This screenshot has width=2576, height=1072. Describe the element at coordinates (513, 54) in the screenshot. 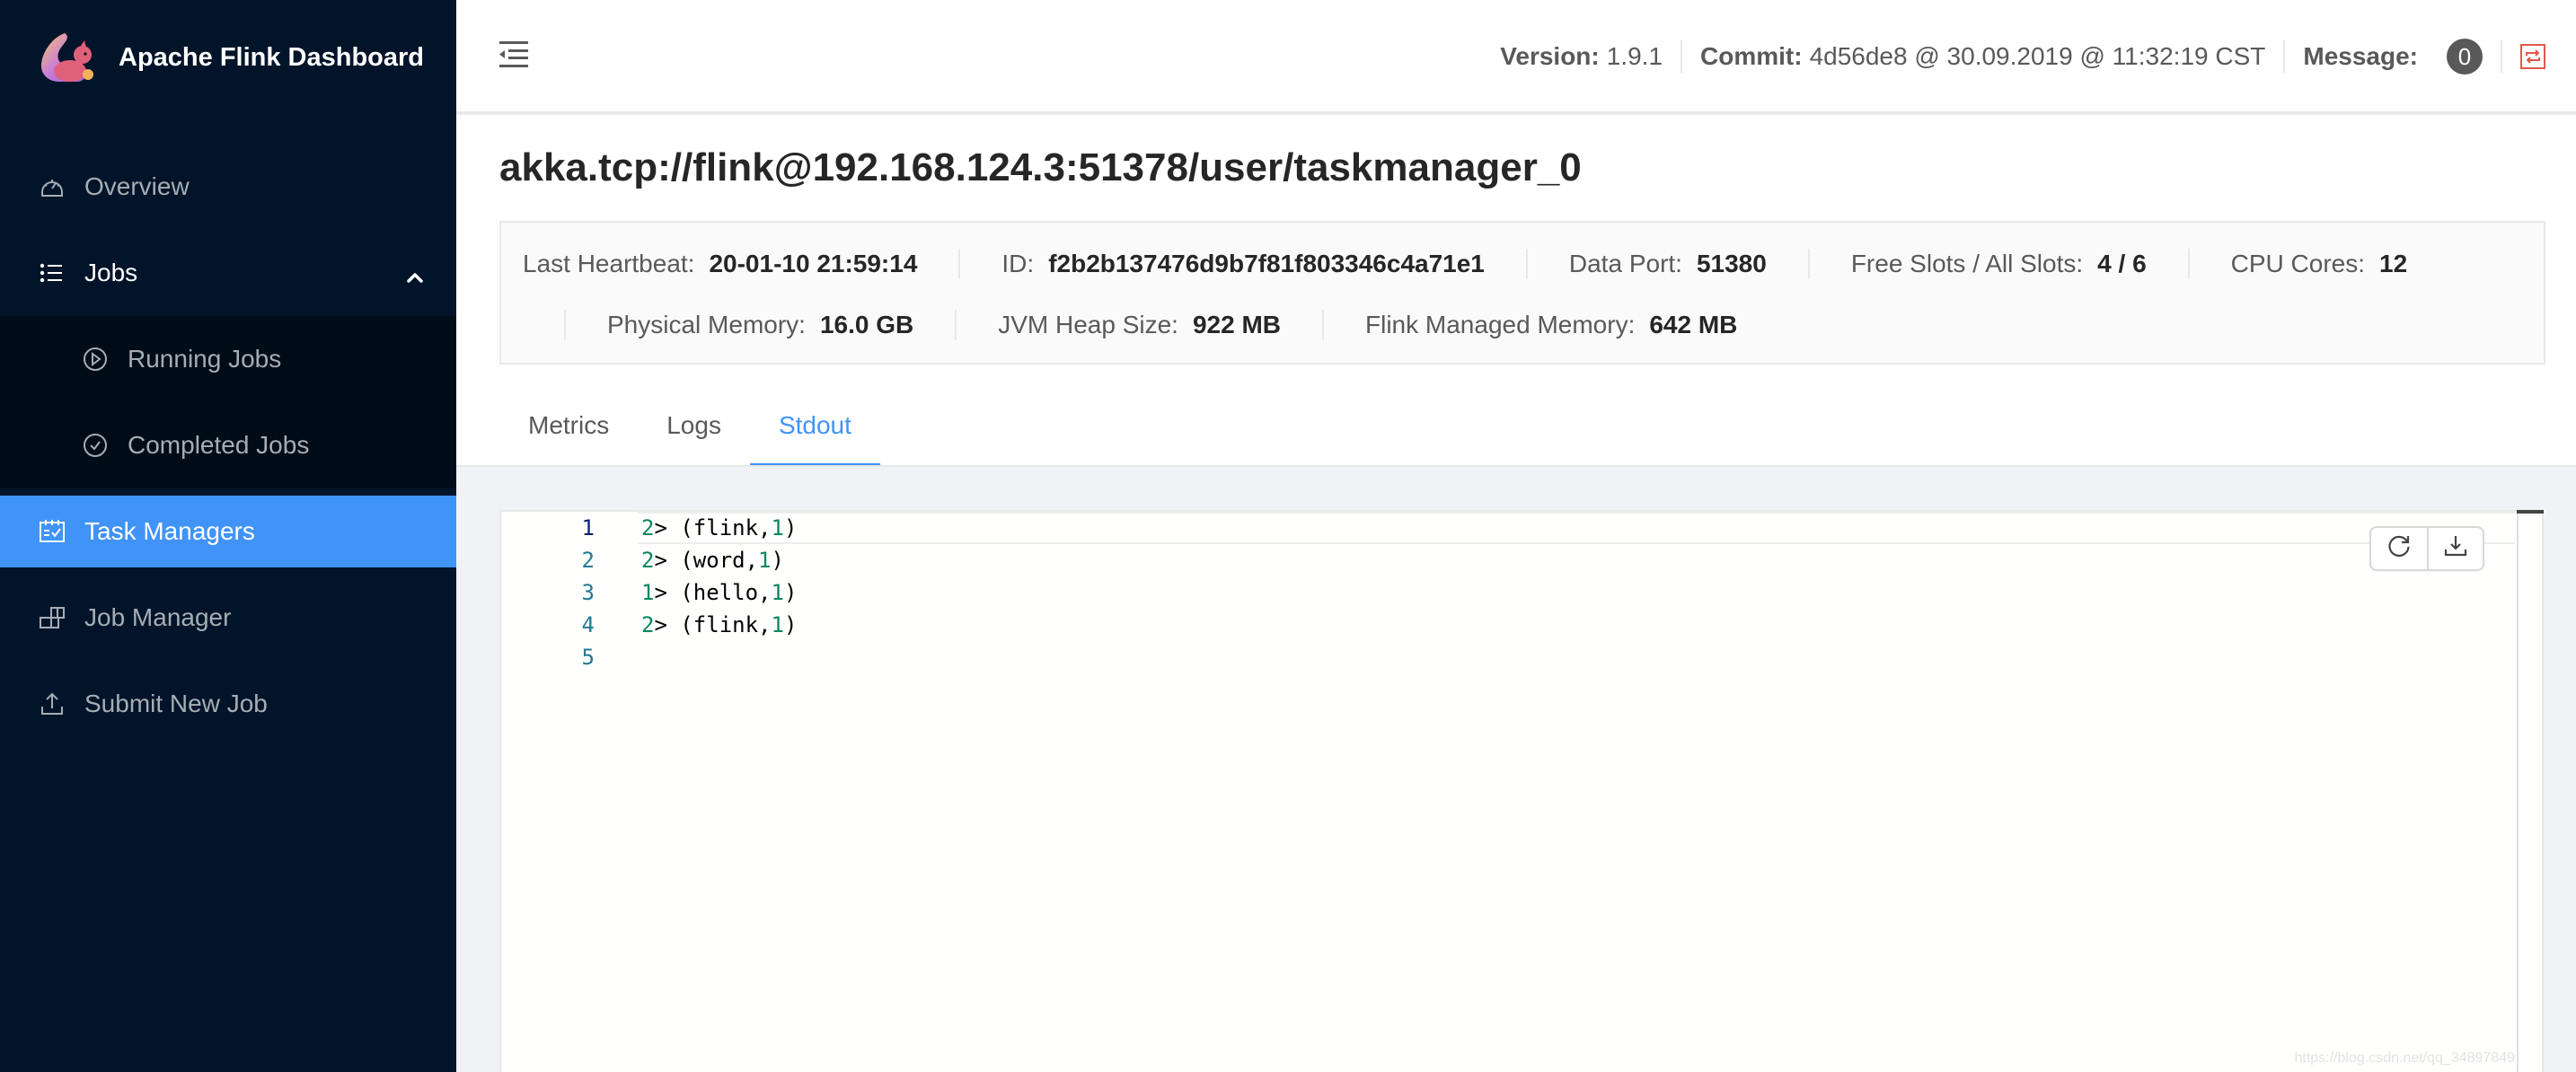

I see `menu-fold-icon` at that location.